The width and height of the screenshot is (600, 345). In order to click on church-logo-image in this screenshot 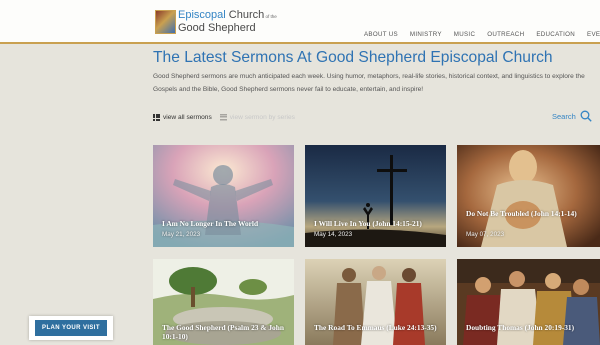, I will do `click(165, 22)`.